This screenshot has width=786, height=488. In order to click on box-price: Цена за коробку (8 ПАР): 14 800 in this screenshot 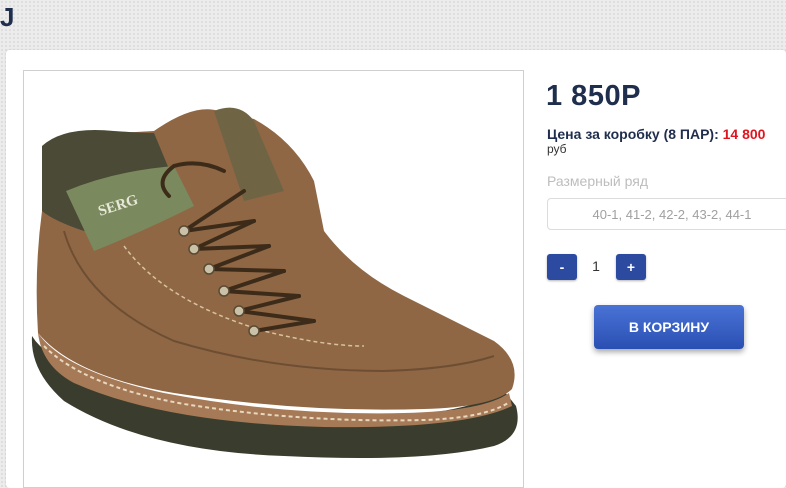, I will do `click(656, 134)`.